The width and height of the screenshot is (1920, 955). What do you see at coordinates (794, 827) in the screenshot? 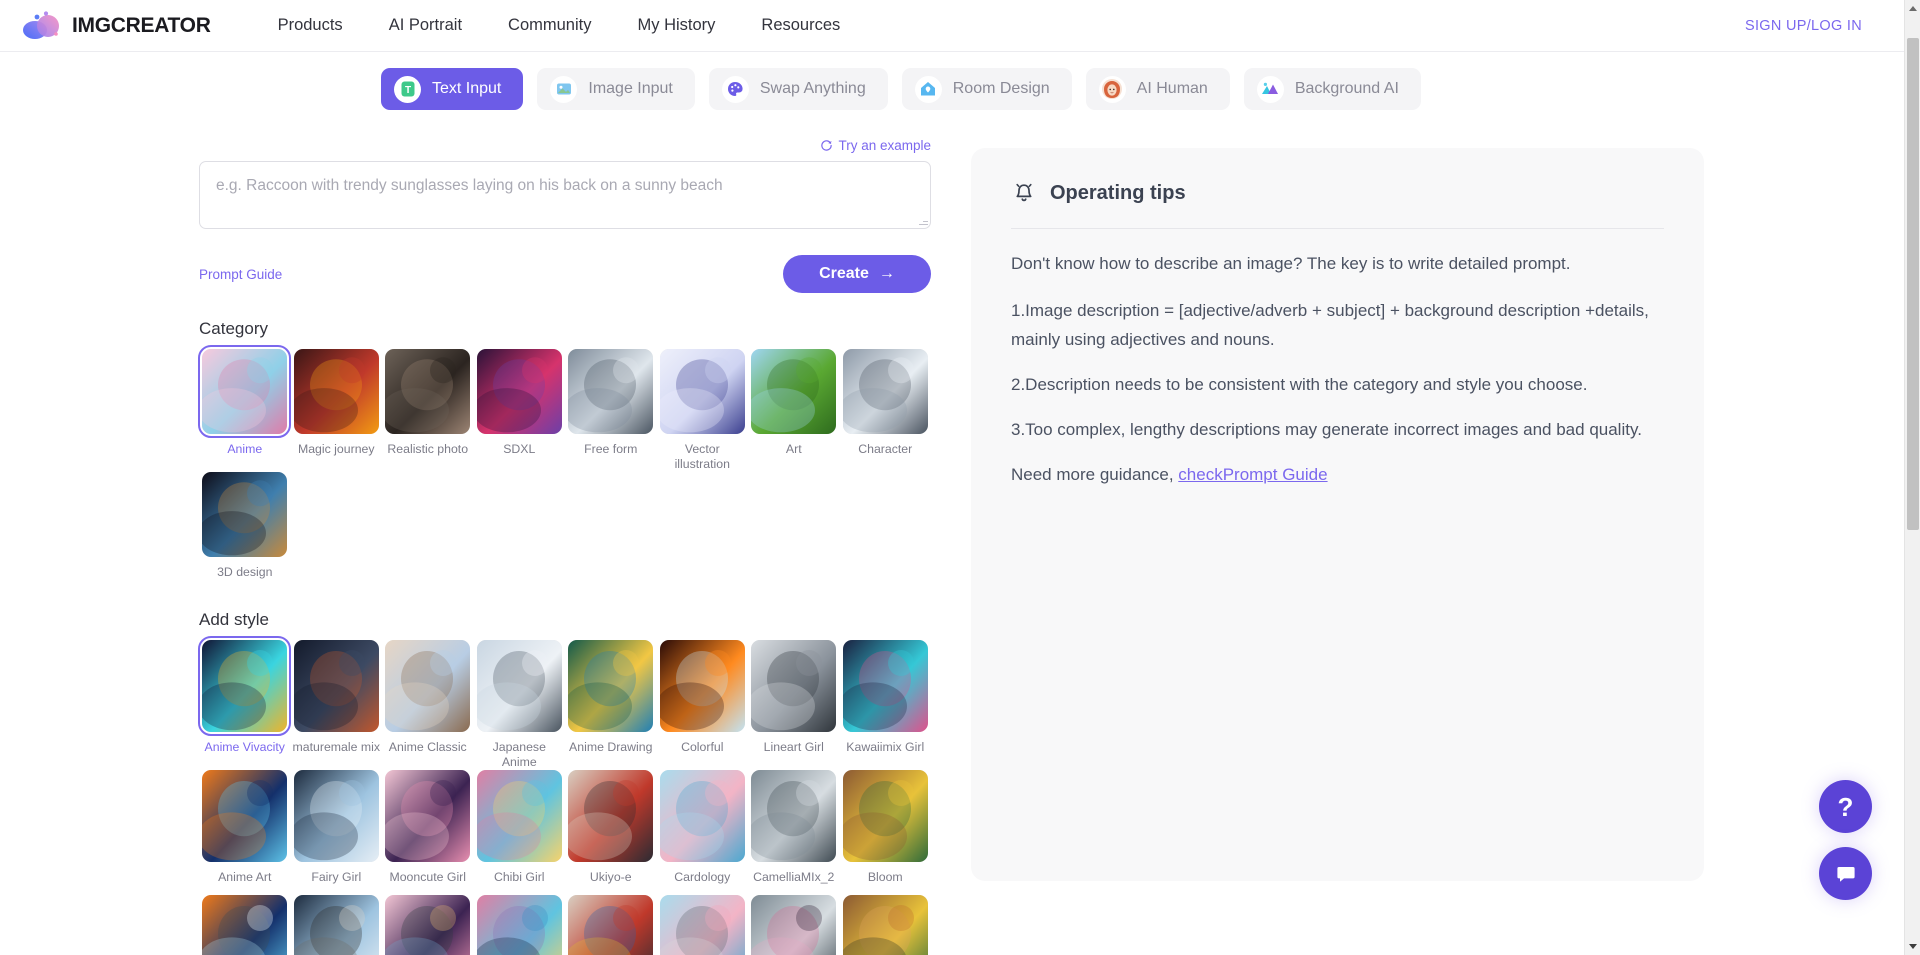
I see `style-item: CamelliaMIx_2` at bounding box center [794, 827].